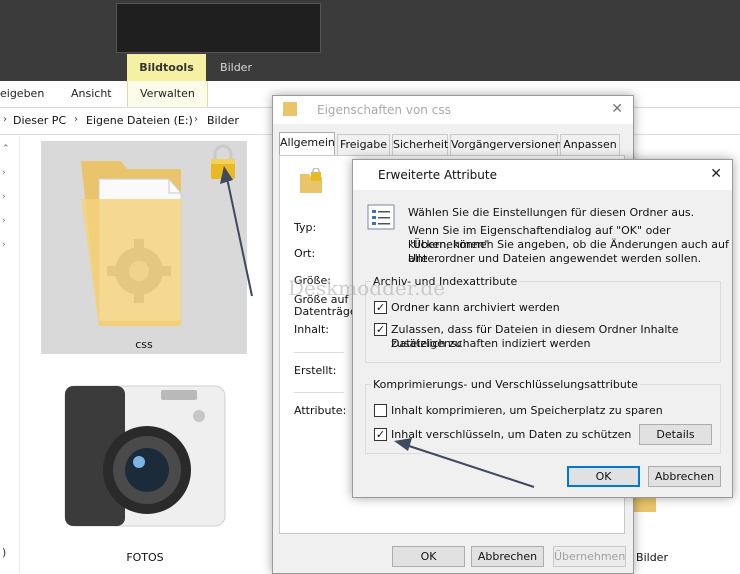  Describe the element at coordinates (145, 557) in the screenshot. I see `file-label-fotos: FOTOS` at that location.